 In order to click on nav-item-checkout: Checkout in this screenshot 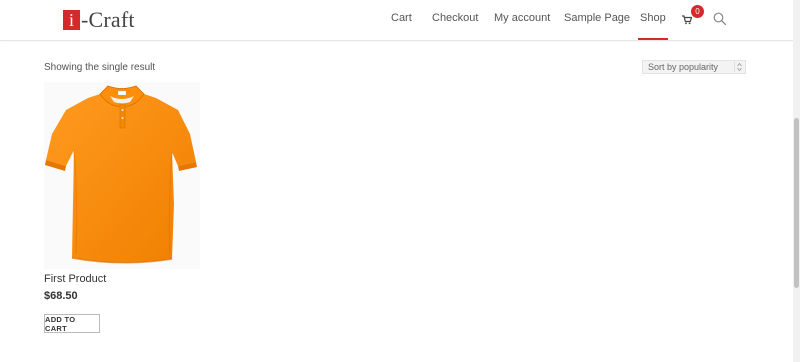, I will do `click(455, 18)`.